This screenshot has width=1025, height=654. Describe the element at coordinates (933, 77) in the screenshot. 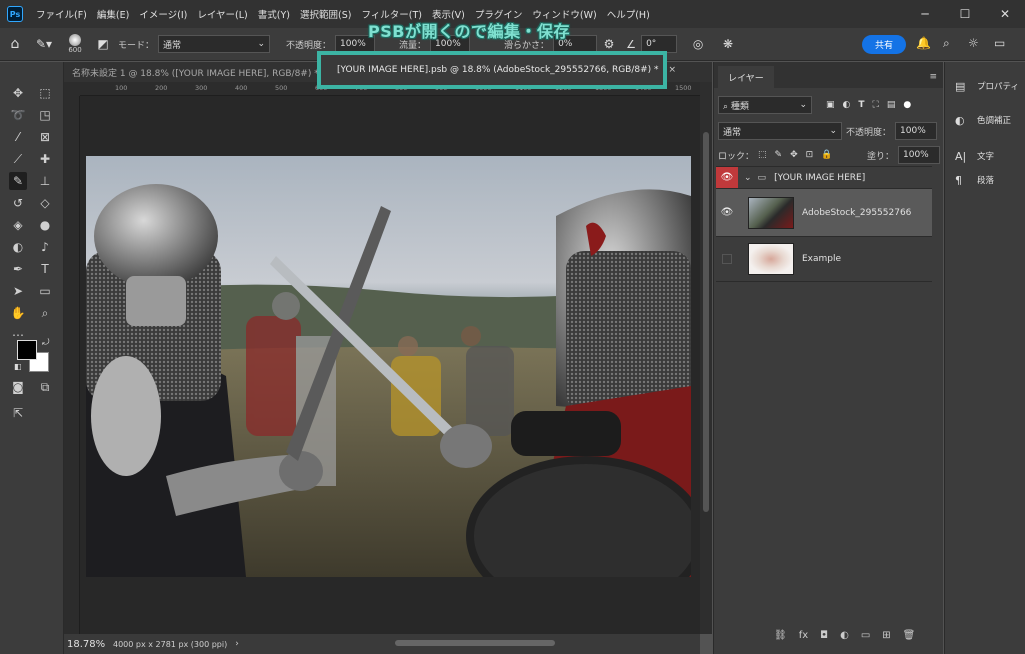

I see `panel-menu-icon: ≡` at that location.